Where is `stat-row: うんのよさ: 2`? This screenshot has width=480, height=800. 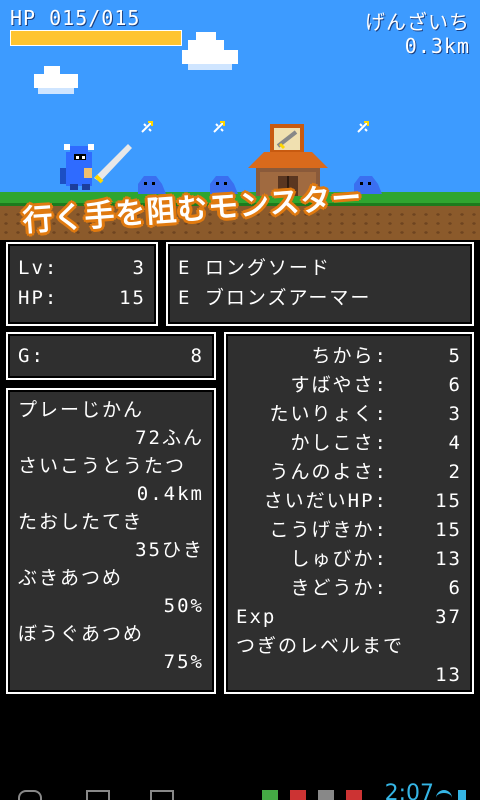 stat-row: うんのよさ: 2 is located at coordinates (349, 472).